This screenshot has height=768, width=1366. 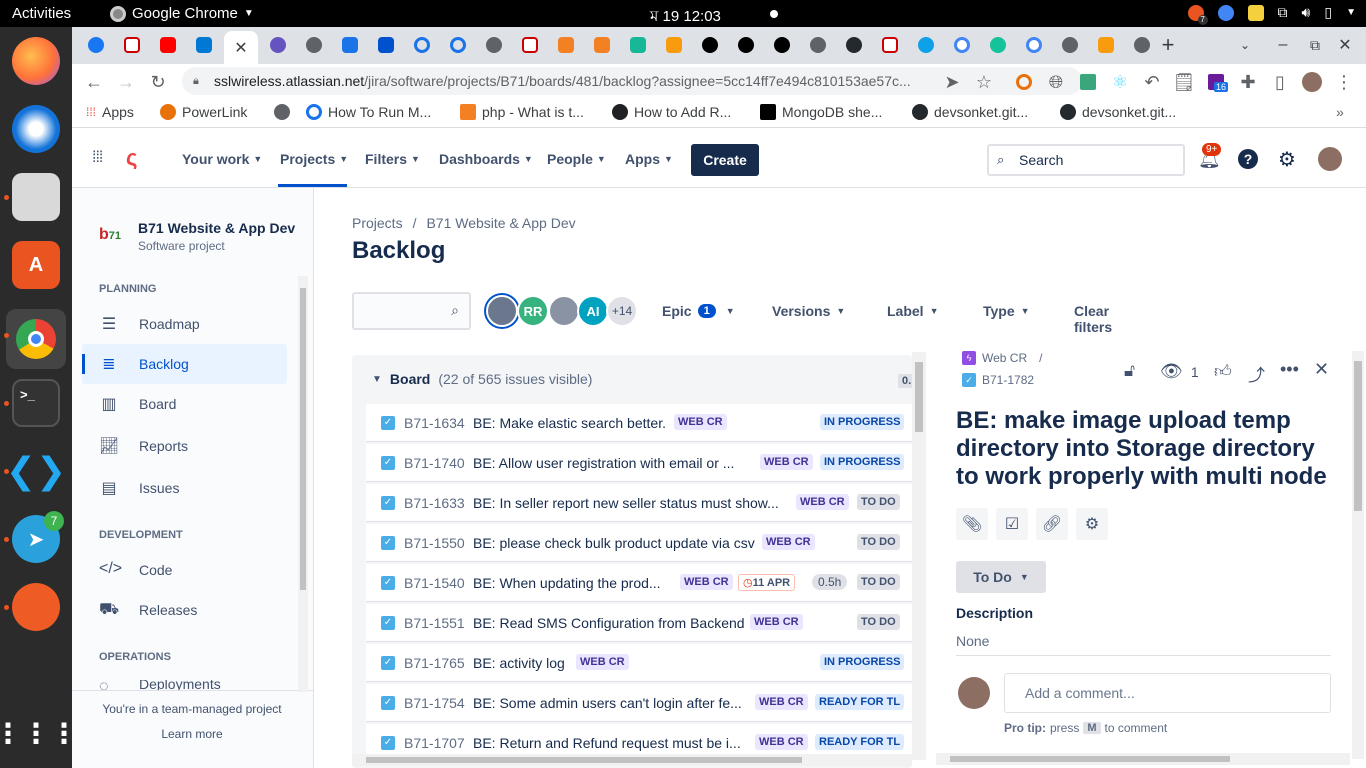 I want to click on nav-your-work: Your work ▼, so click(x=222, y=159).